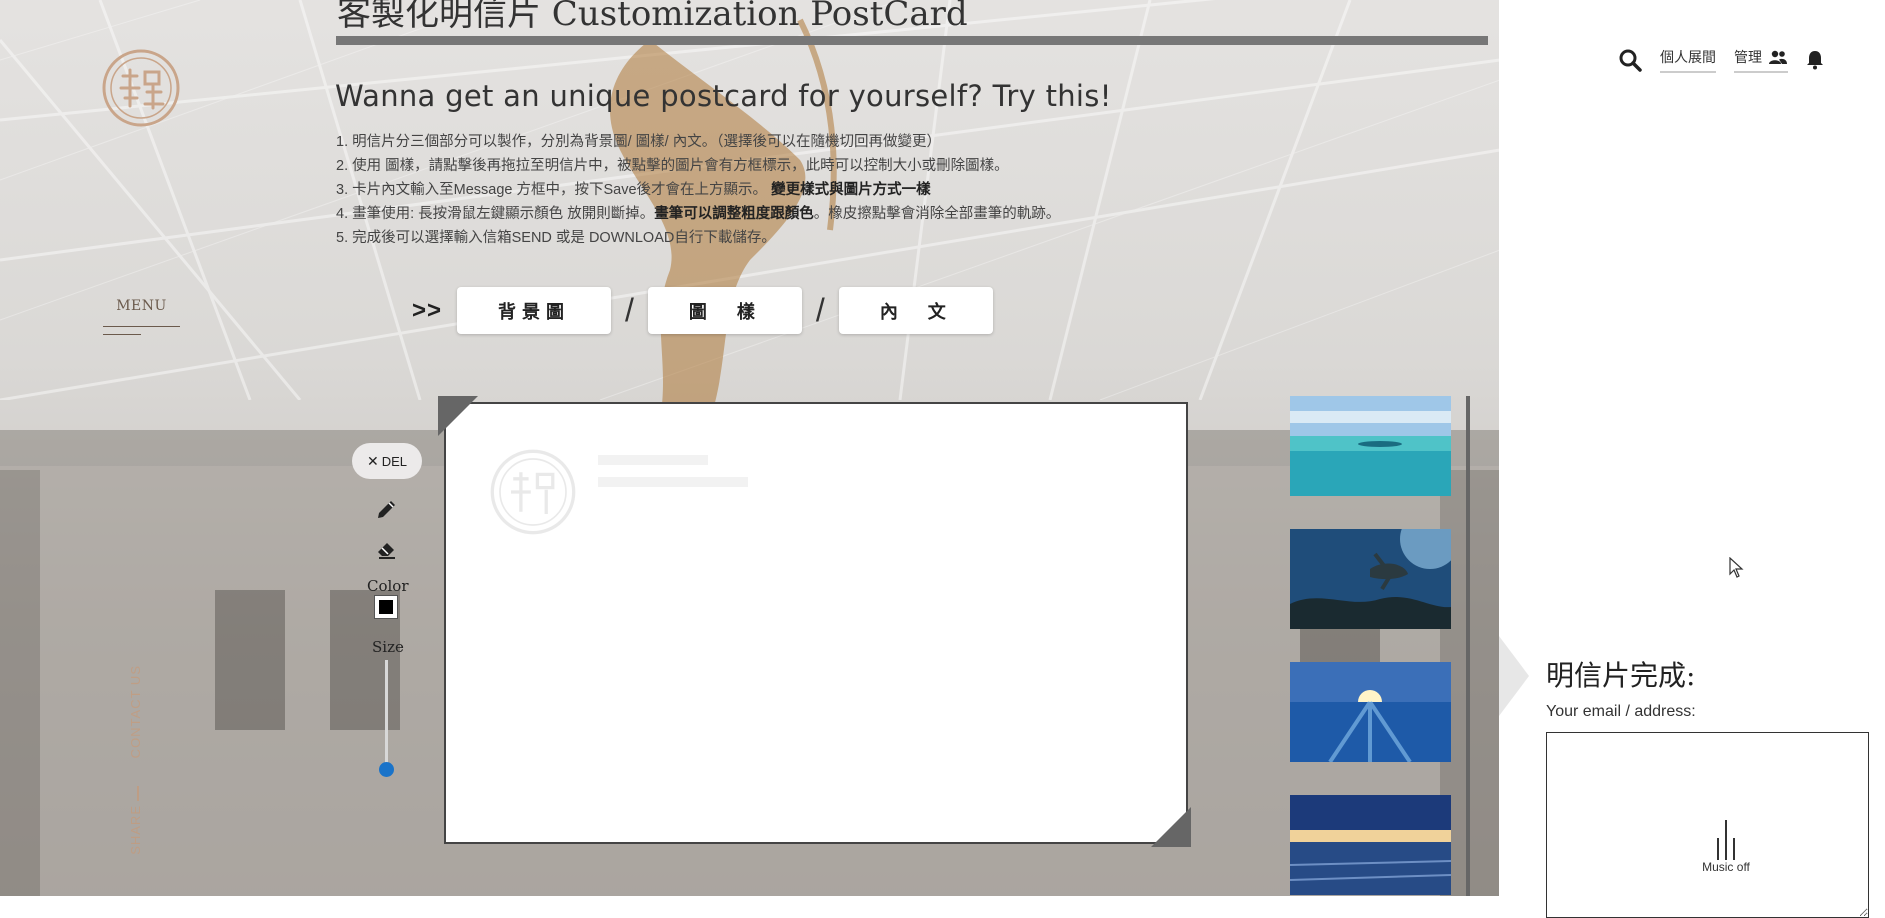 The width and height of the screenshot is (1885, 918). What do you see at coordinates (372, 460) in the screenshot?
I see `close-icon: ✕` at bounding box center [372, 460].